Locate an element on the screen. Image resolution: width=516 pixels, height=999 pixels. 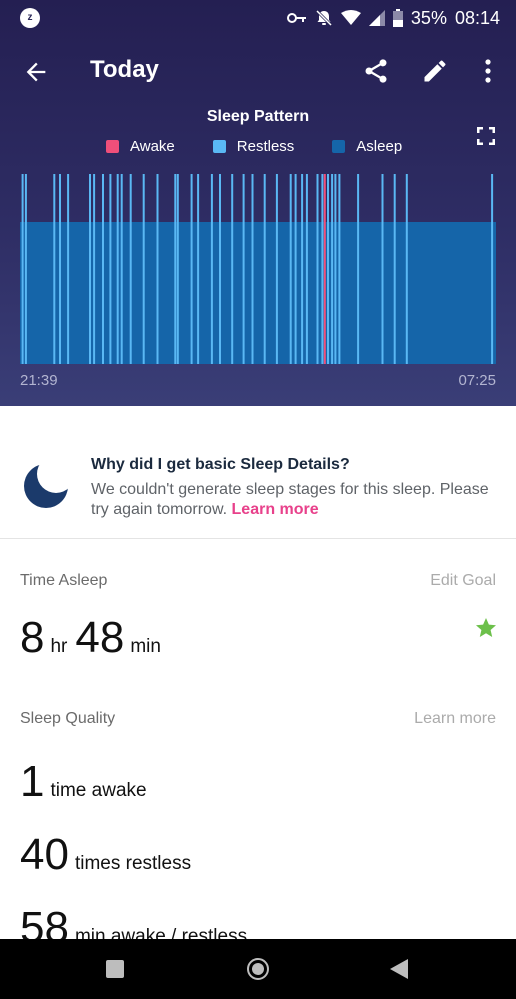
legend-swatch-asleep is located at coordinates (339, 146).